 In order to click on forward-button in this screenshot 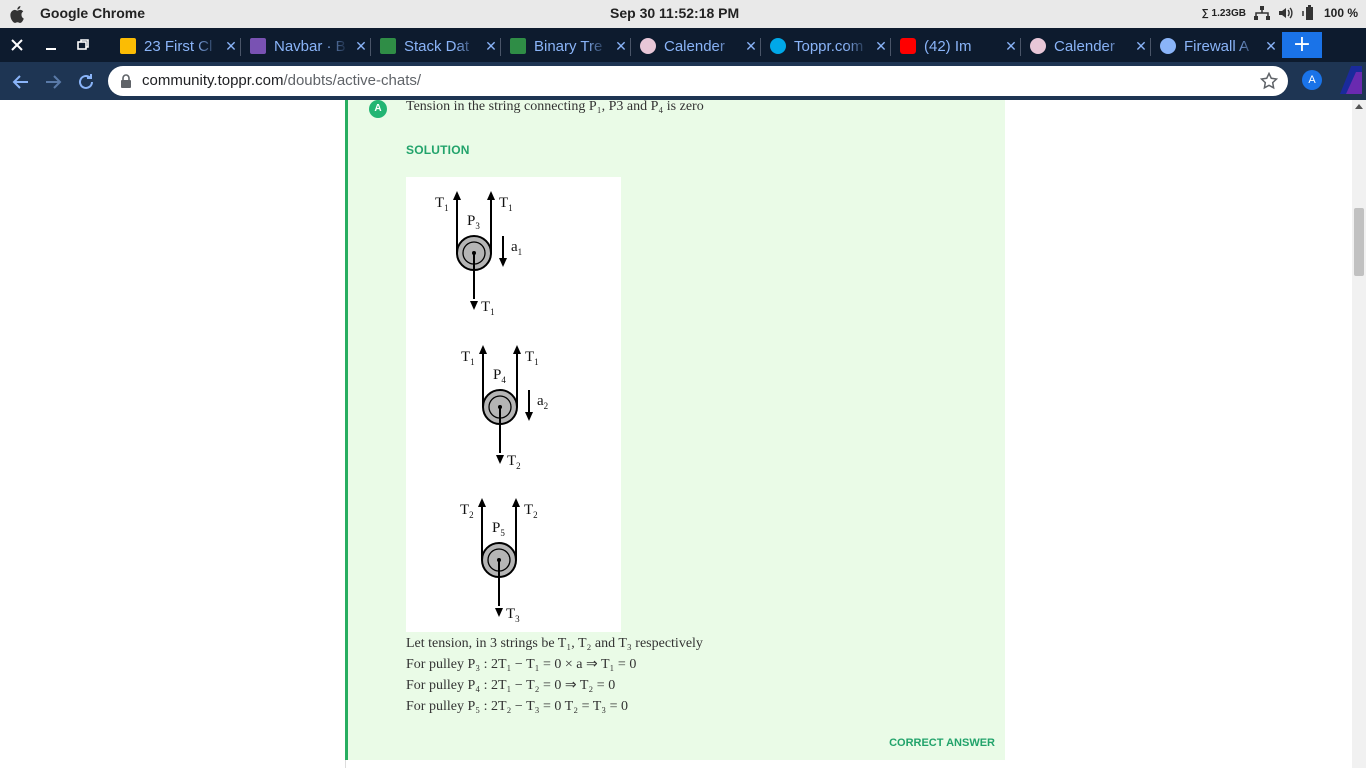, I will do `click(53, 82)`.